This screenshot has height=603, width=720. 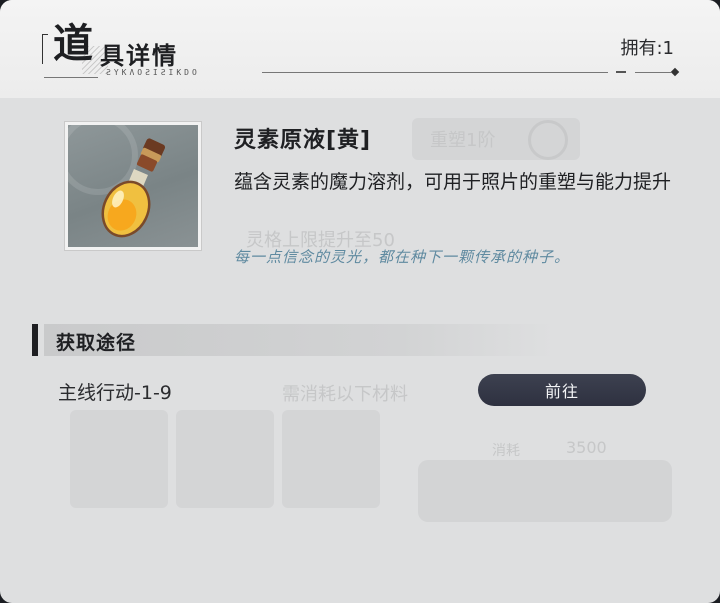 What do you see at coordinates (463, 140) in the screenshot?
I see `background-tab-label: 重塑1阶` at bounding box center [463, 140].